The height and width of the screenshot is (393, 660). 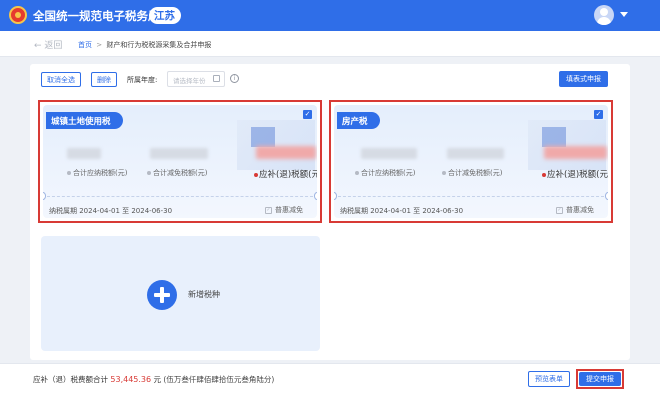 What do you see at coordinates (131, 379) in the screenshot?
I see `total-amount: 53,445.36` at bounding box center [131, 379].